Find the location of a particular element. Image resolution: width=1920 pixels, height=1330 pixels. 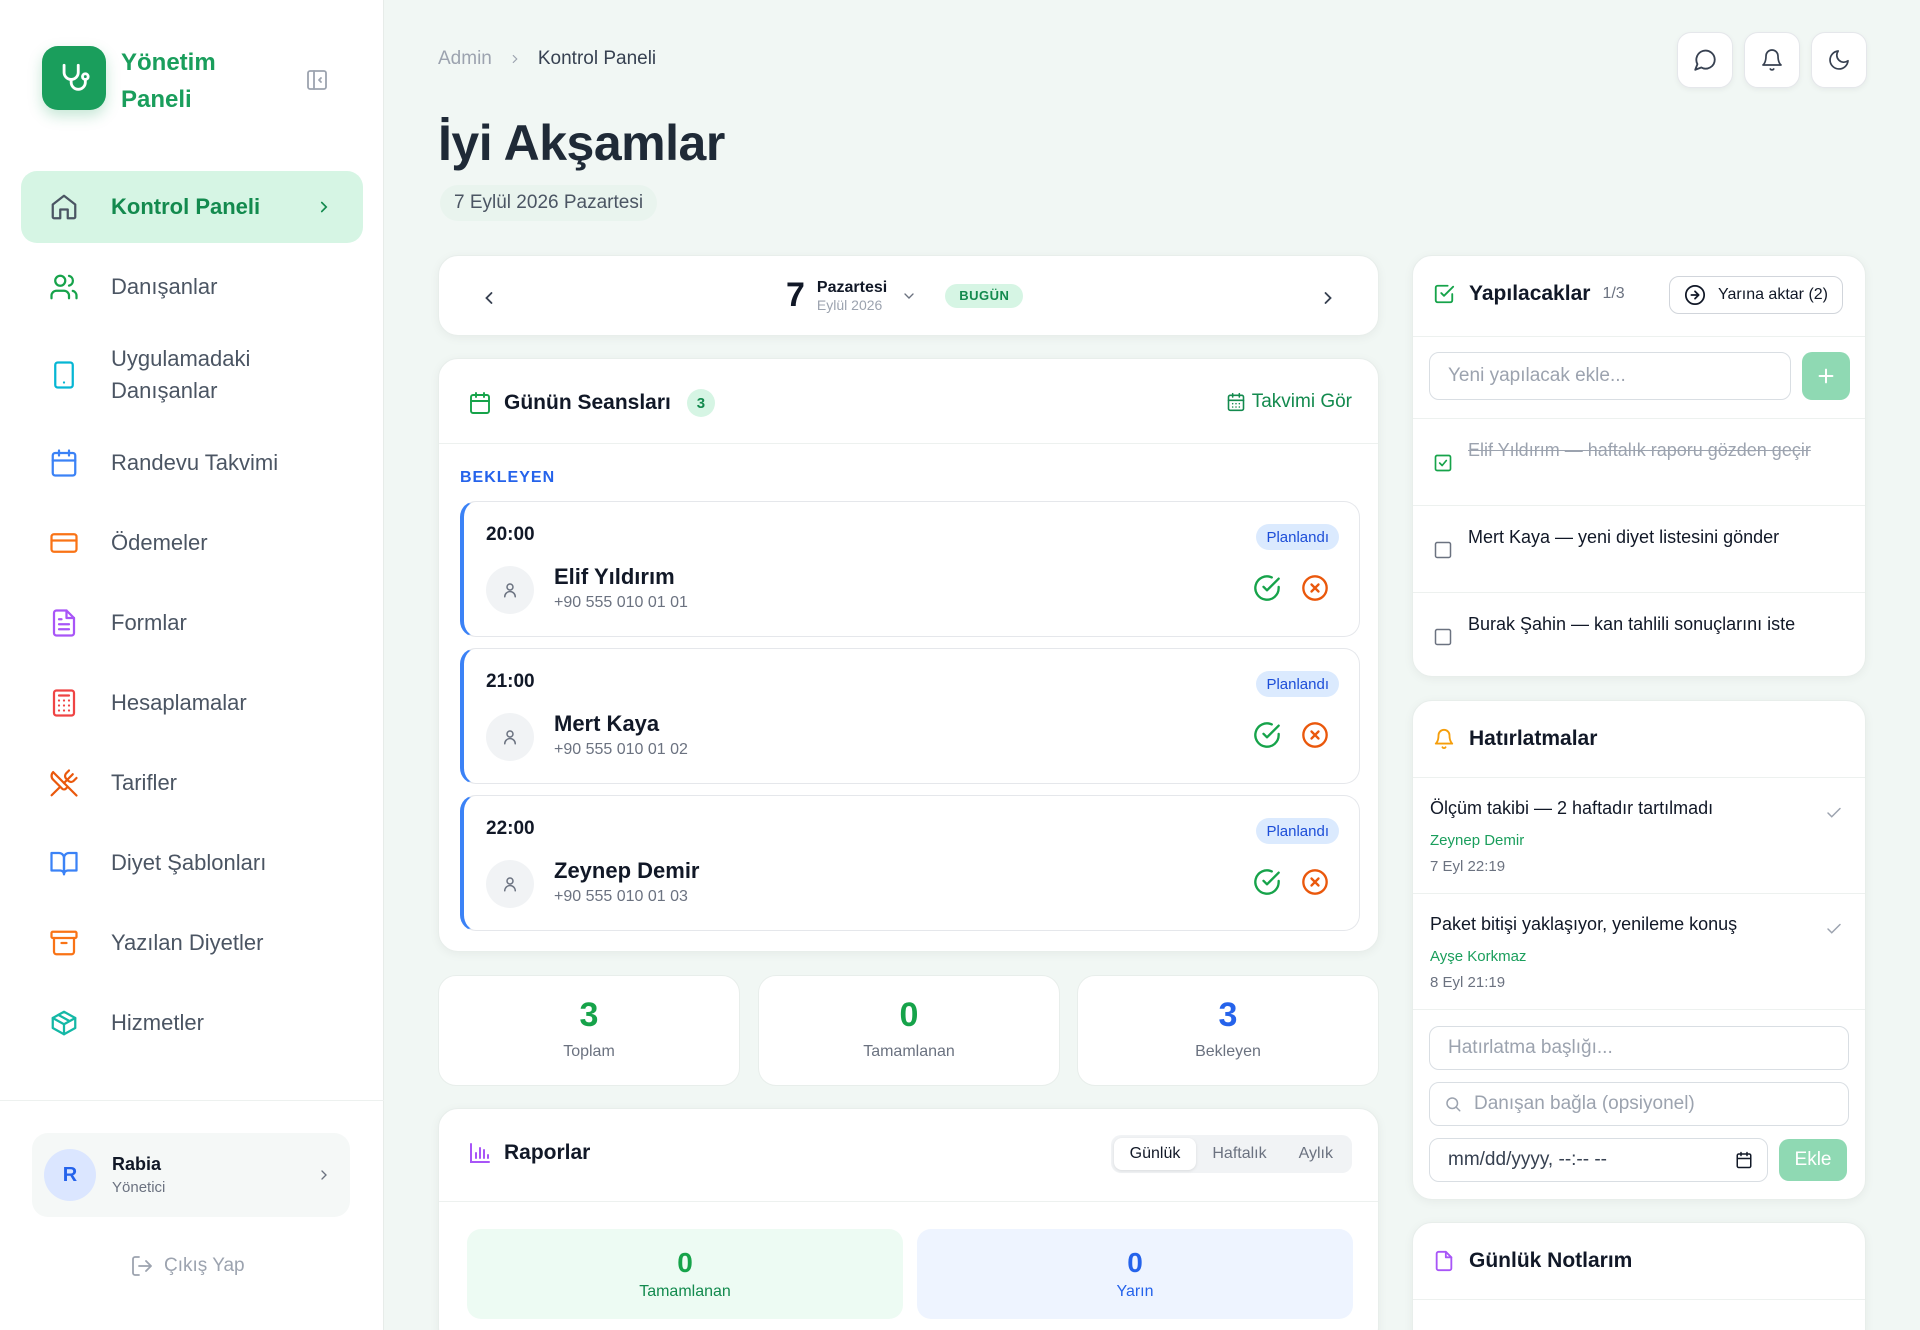

stat-completed: 0 Tamamlanan is located at coordinates (909, 1030).